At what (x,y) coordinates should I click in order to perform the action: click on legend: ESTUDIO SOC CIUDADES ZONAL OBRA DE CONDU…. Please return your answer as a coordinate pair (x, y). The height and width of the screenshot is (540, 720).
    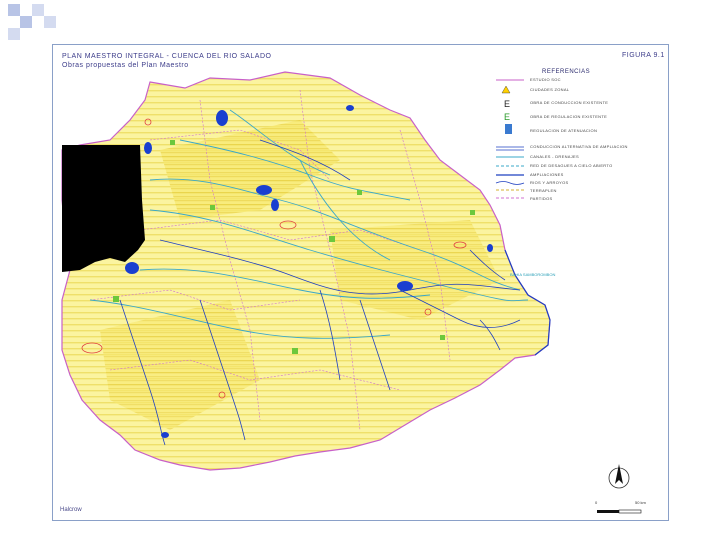
    Looking at the image, I should click on (577, 141).